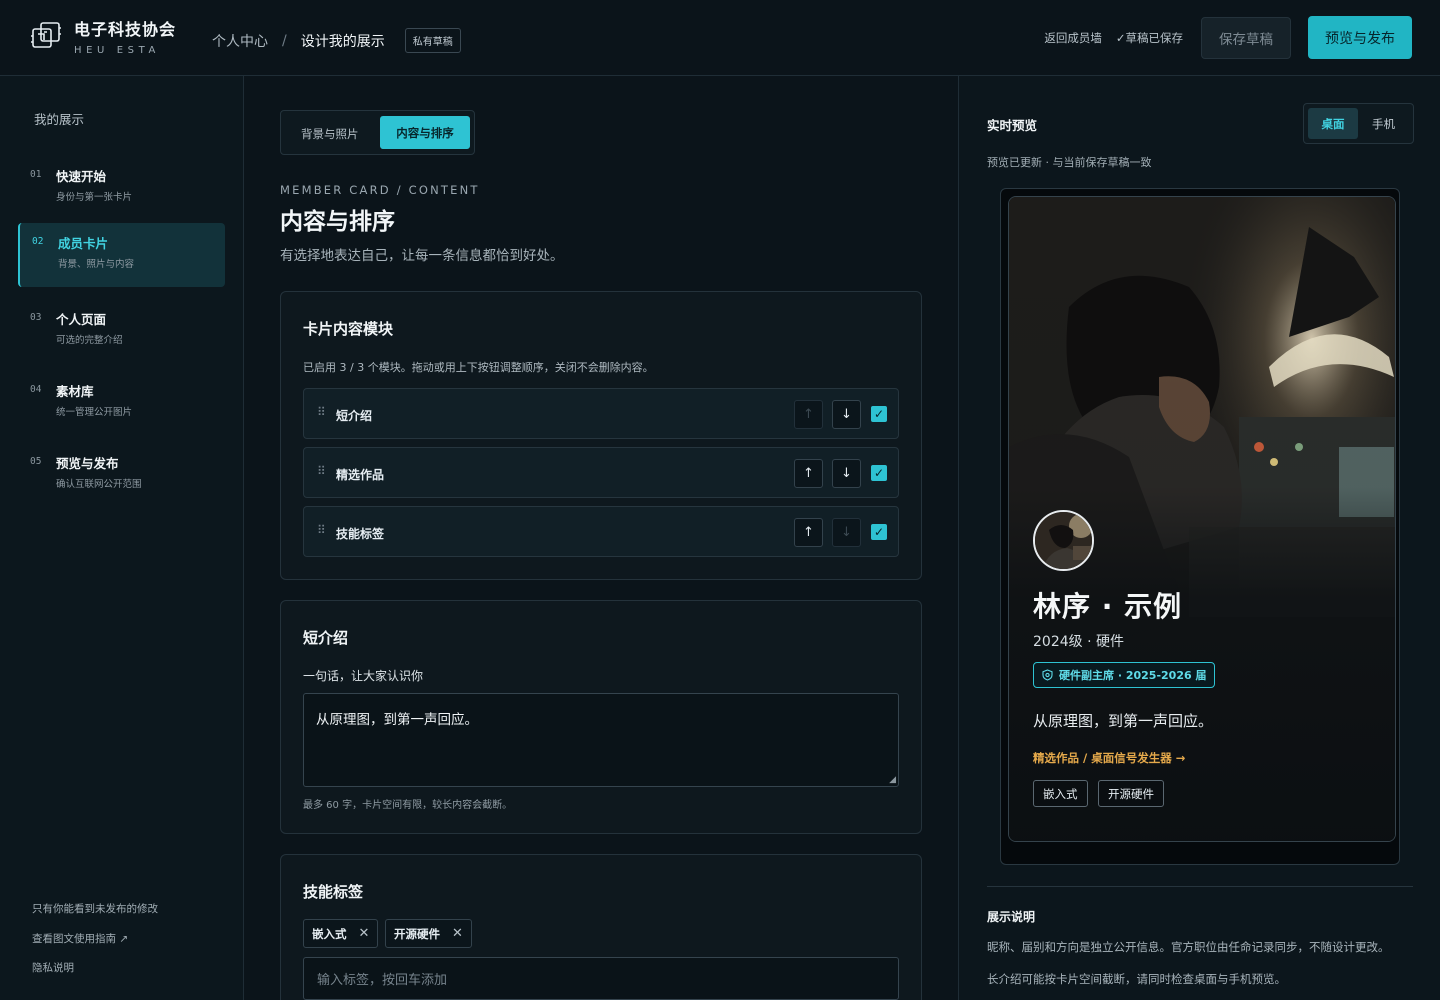 The height and width of the screenshot is (1000, 1440). Describe the element at coordinates (380, 190) in the screenshot. I see `section-eyebrow: MEMBER CARD / CONTENT` at that location.